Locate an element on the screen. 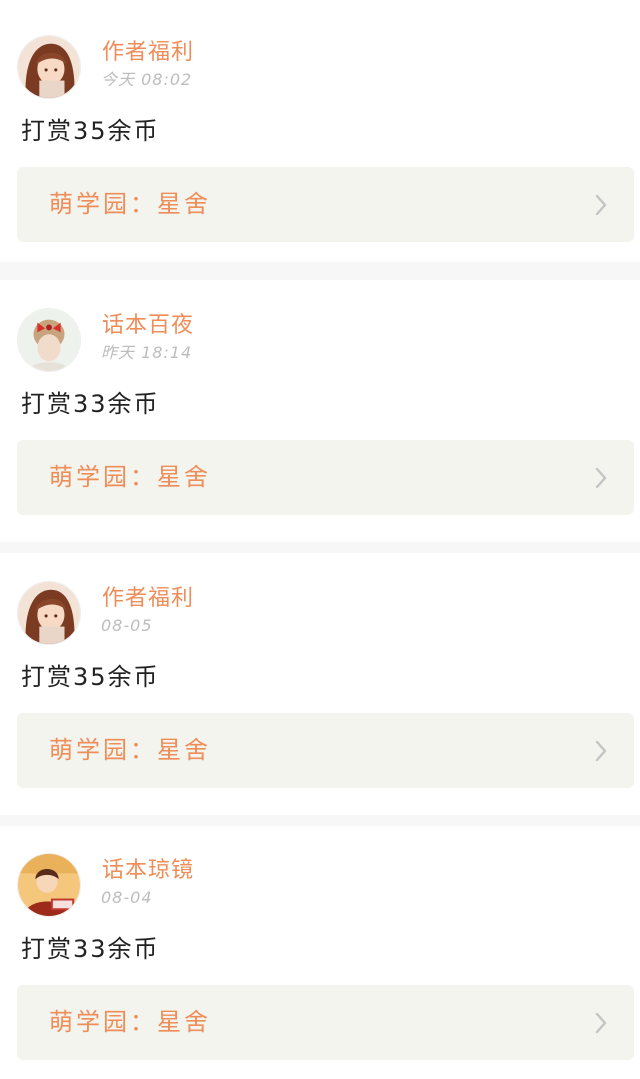 This screenshot has height=1079, width=640. timestamp: 08-05 is located at coordinates (127, 625).